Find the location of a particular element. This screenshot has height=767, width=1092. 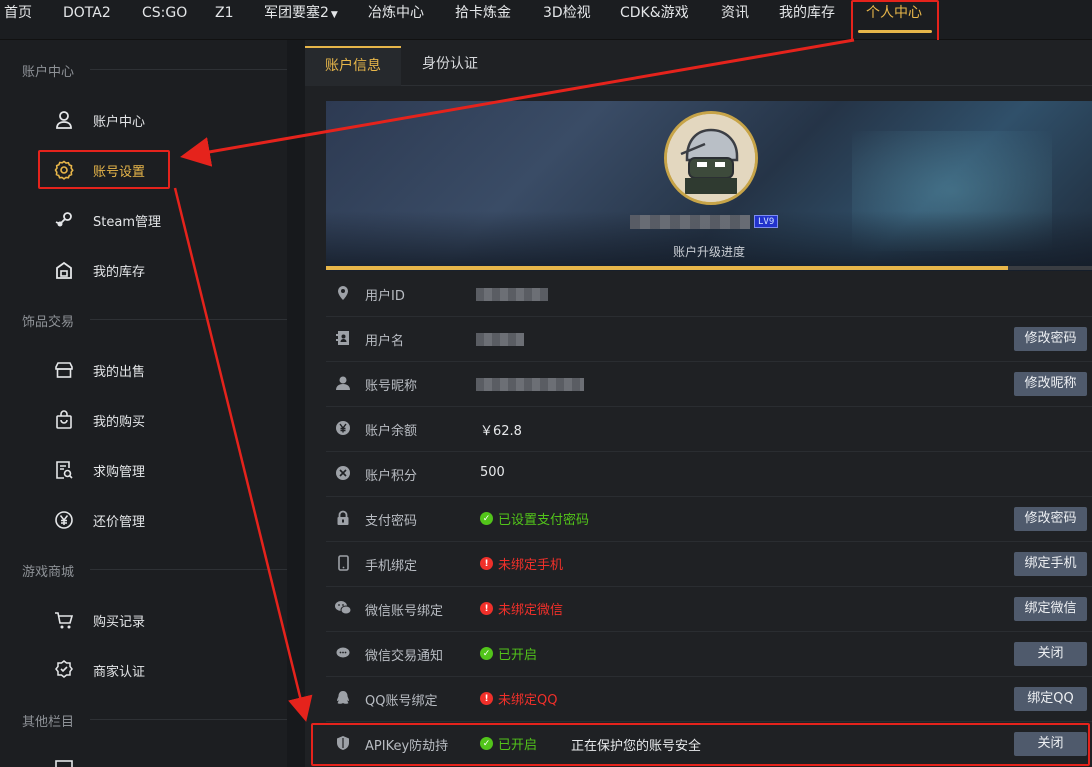

row-label: 手机绑定 is located at coordinates (391, 566).